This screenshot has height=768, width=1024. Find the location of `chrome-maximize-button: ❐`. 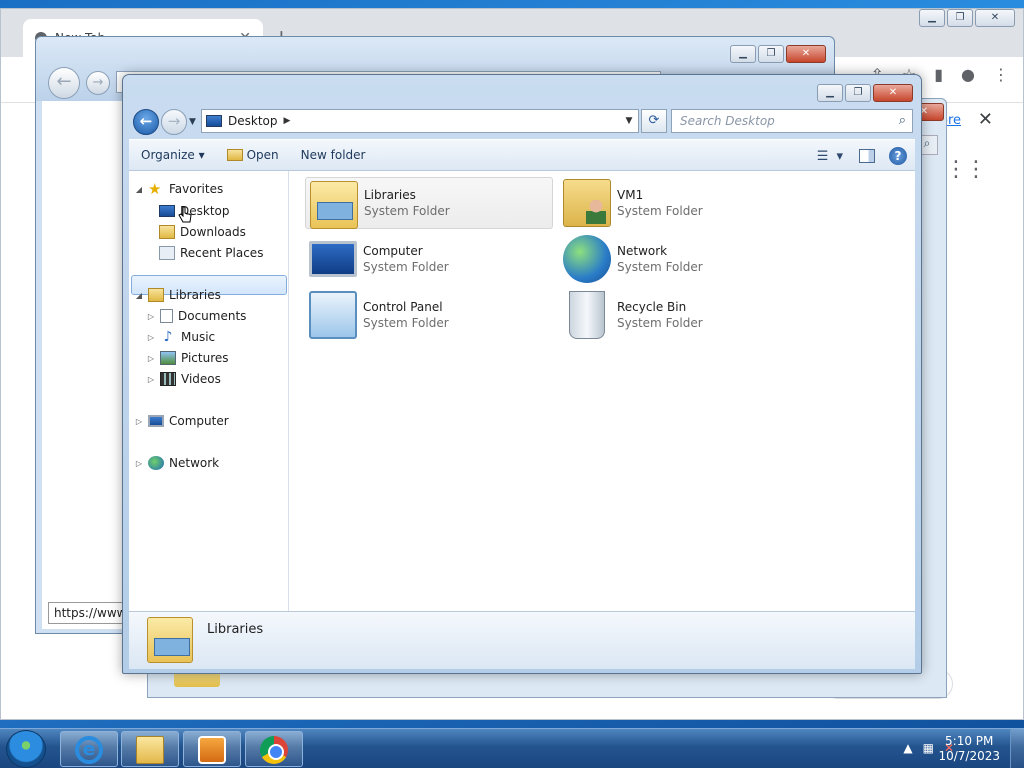

chrome-maximize-button: ❐ is located at coordinates (960, 18).